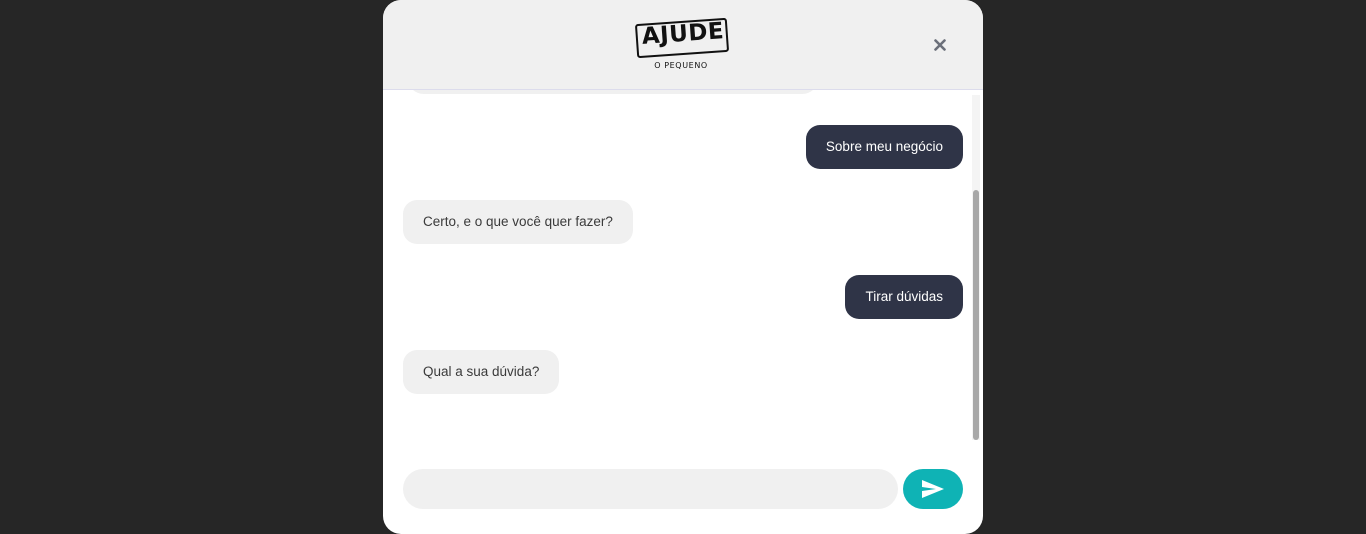  Describe the element at coordinates (650, 489) in the screenshot. I see `message-input` at that location.